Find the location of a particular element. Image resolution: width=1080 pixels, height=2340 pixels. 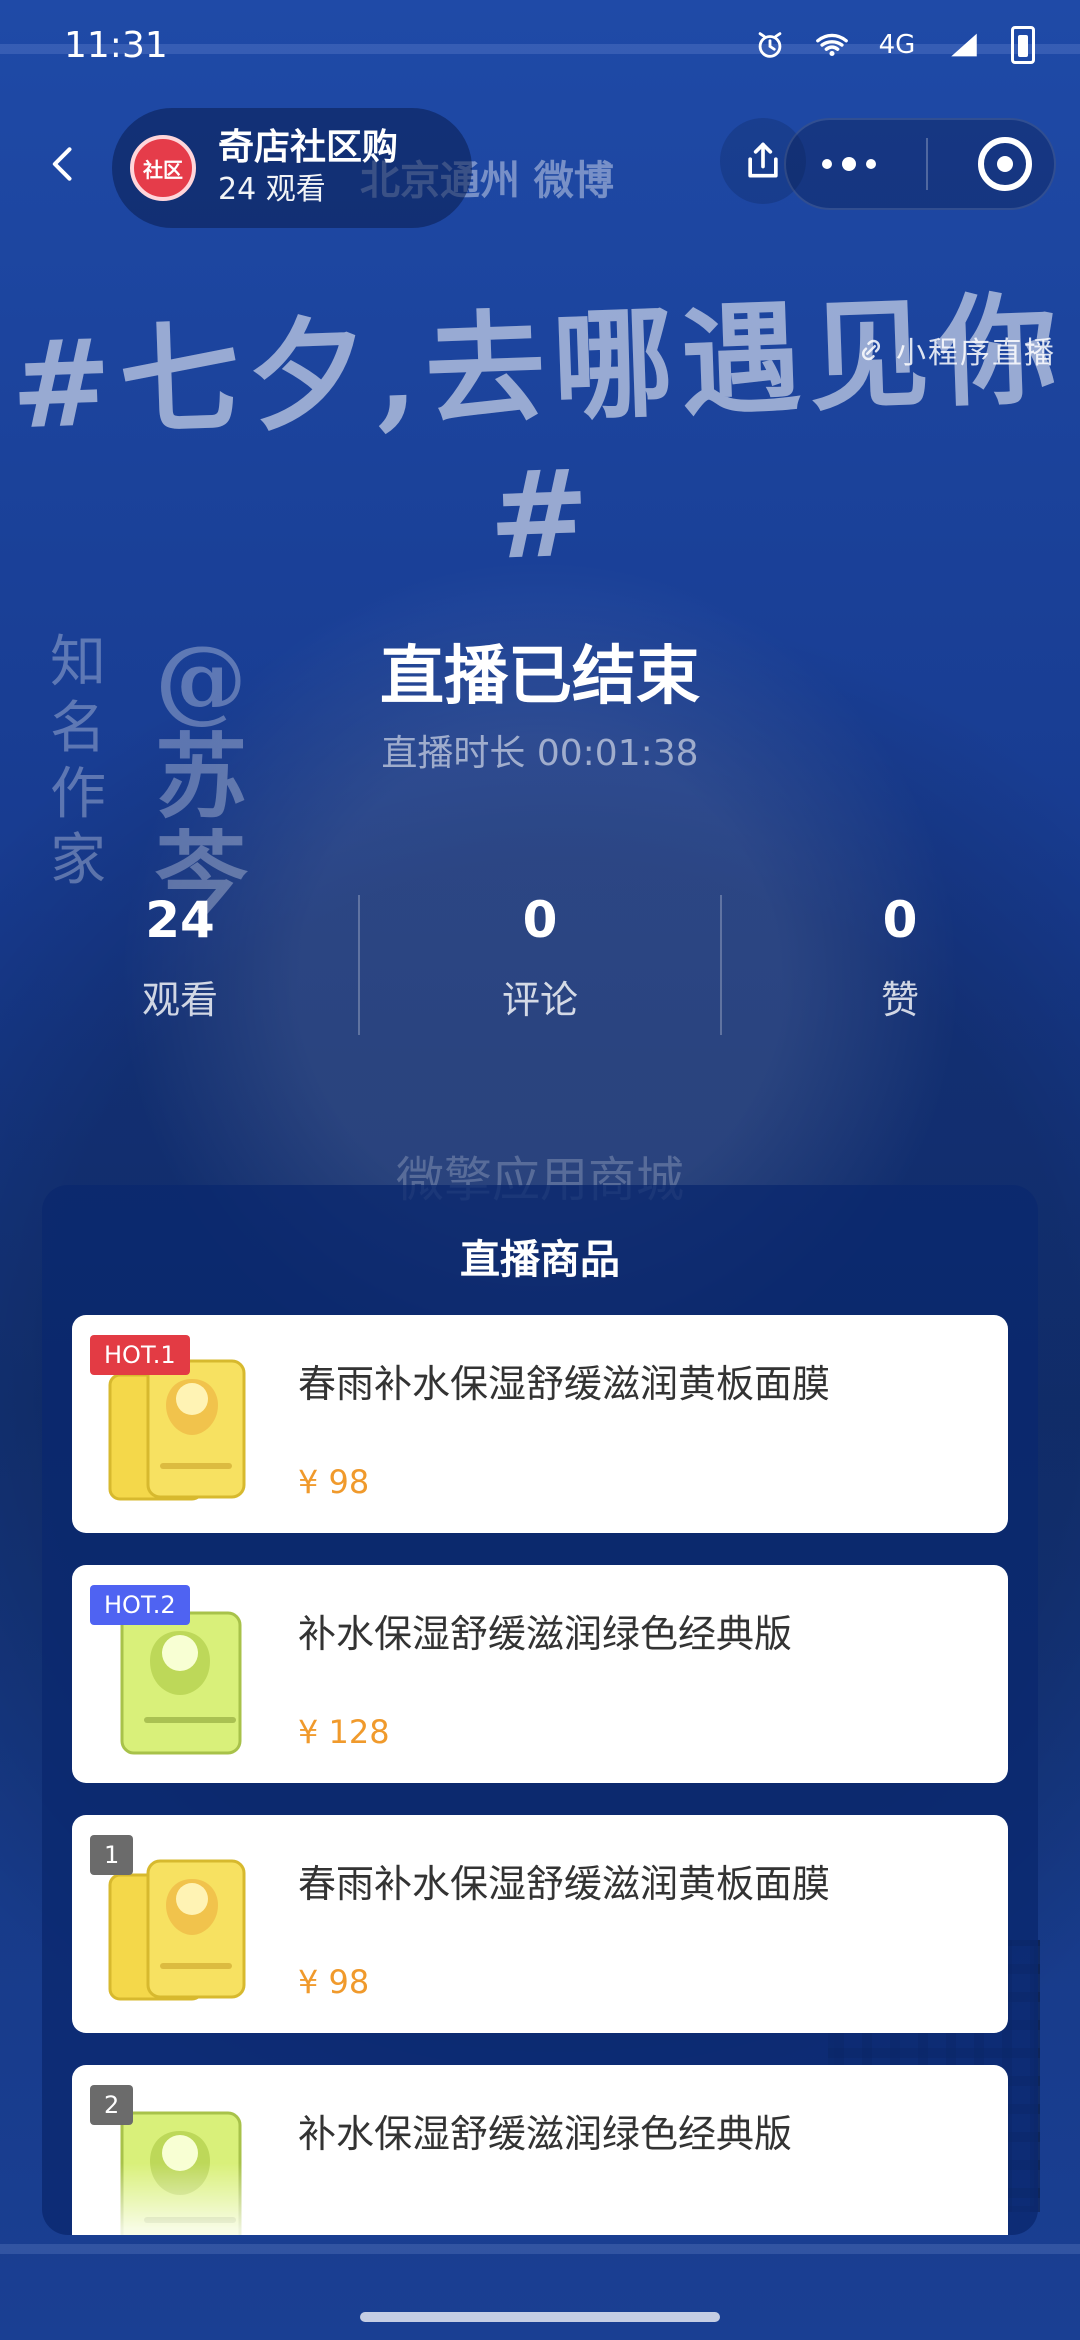

product-card: 1 春雨补水保湿舒缓滋润黄板面膜 ¥ 98 is located at coordinates (540, 1924).